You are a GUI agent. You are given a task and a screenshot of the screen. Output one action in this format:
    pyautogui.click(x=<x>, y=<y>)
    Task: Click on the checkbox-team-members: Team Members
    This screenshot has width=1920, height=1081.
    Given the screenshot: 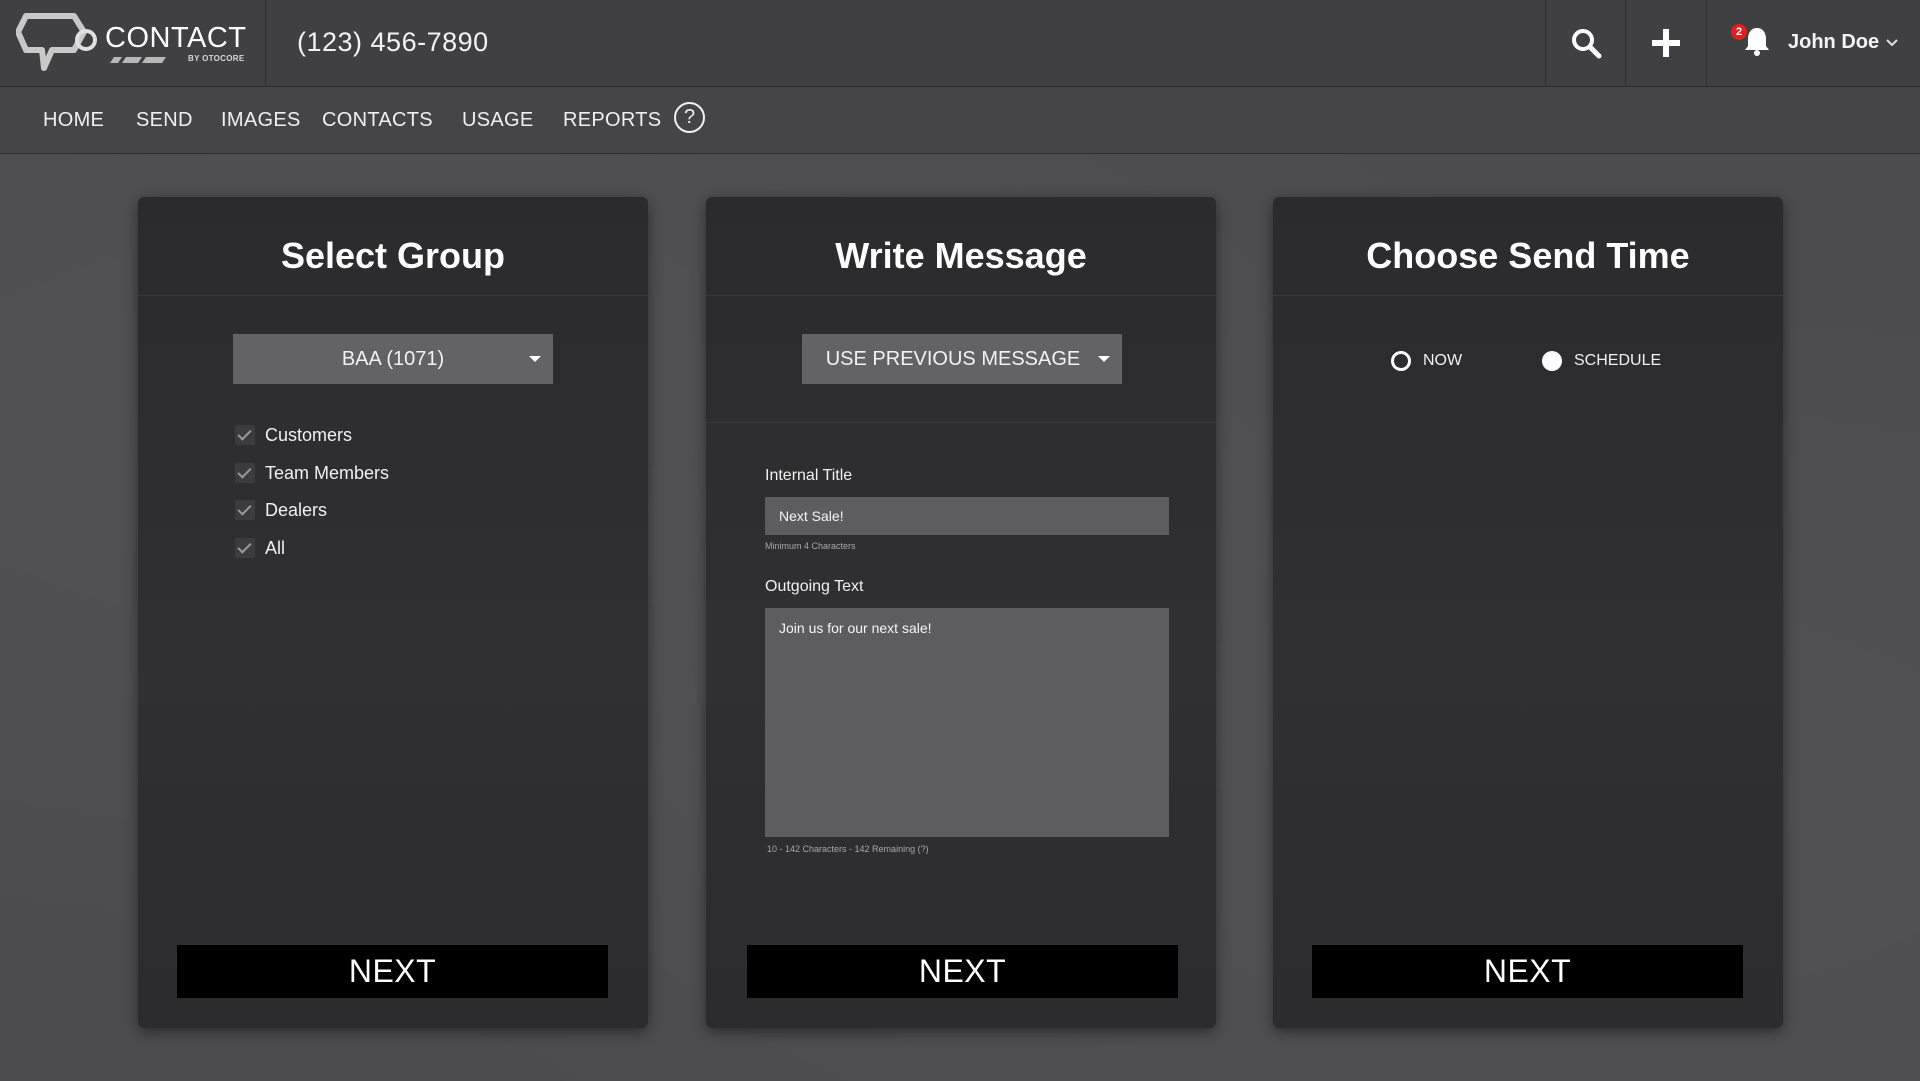 What is the action you would take?
    pyautogui.click(x=312, y=473)
    